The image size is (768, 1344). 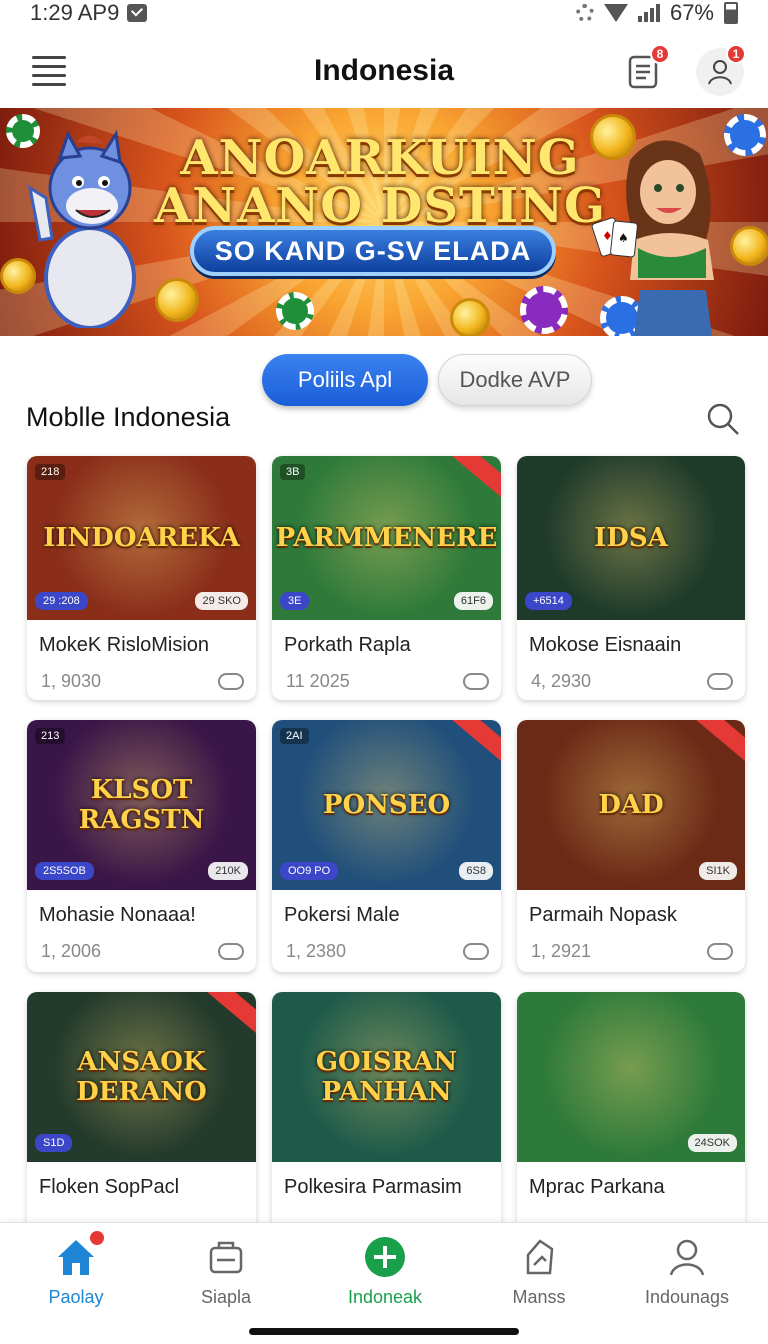 I want to click on game-tag-right: 61F6, so click(x=473, y=601).